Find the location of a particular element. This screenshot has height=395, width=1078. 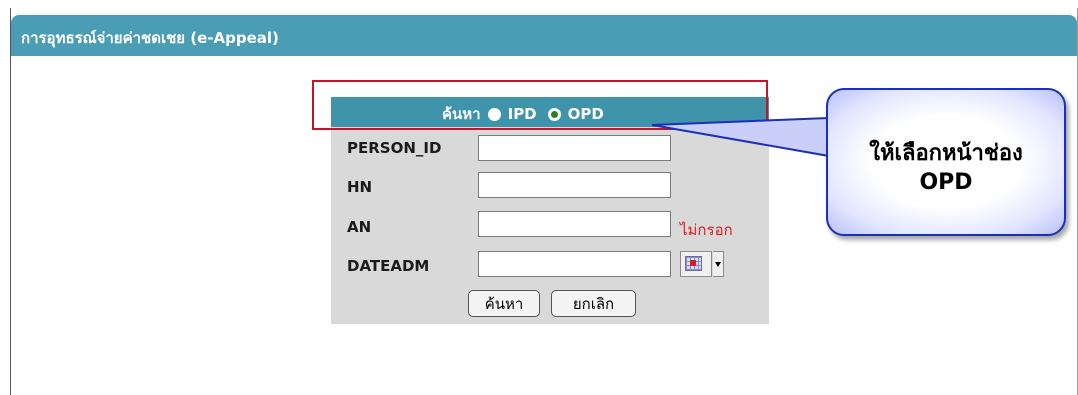

search-header-label: ค้นหา is located at coordinates (461, 114).